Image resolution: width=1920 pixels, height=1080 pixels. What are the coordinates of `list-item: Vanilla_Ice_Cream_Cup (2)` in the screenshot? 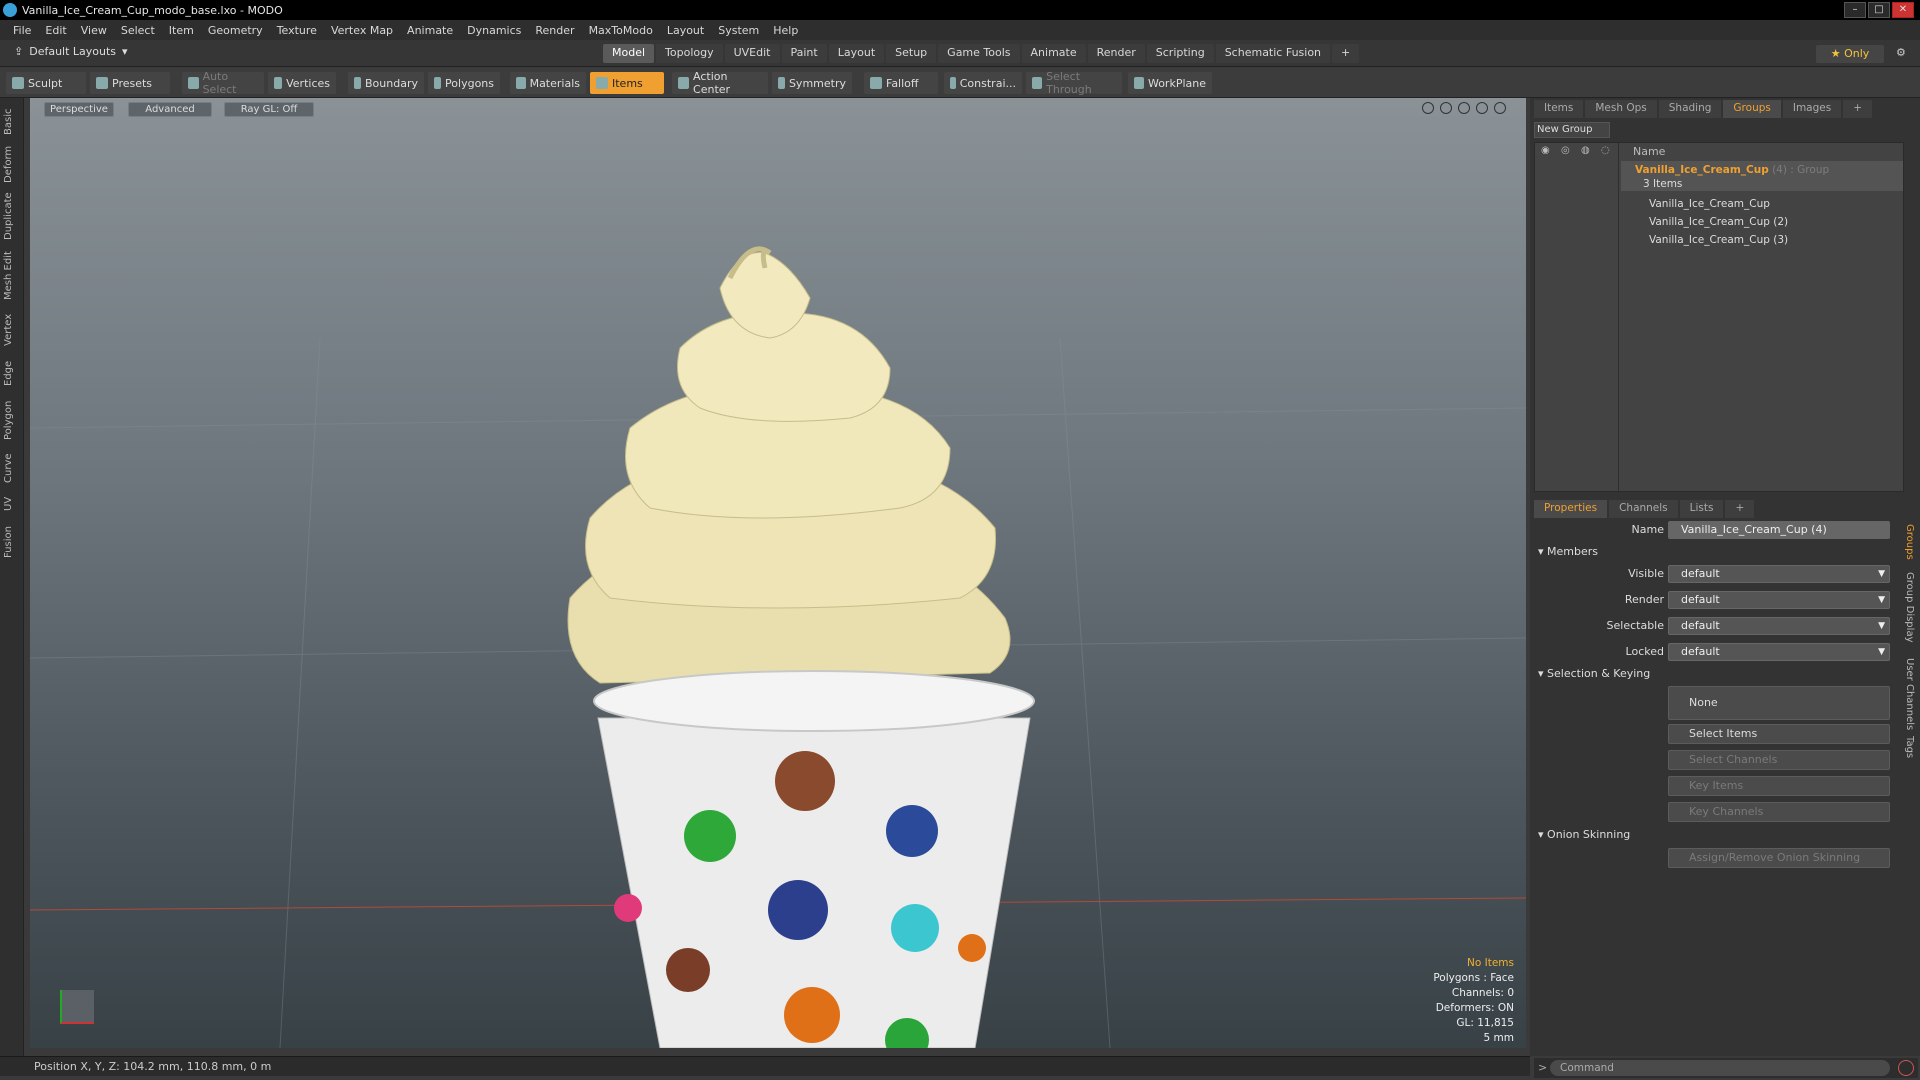 It's located at (1762, 222).